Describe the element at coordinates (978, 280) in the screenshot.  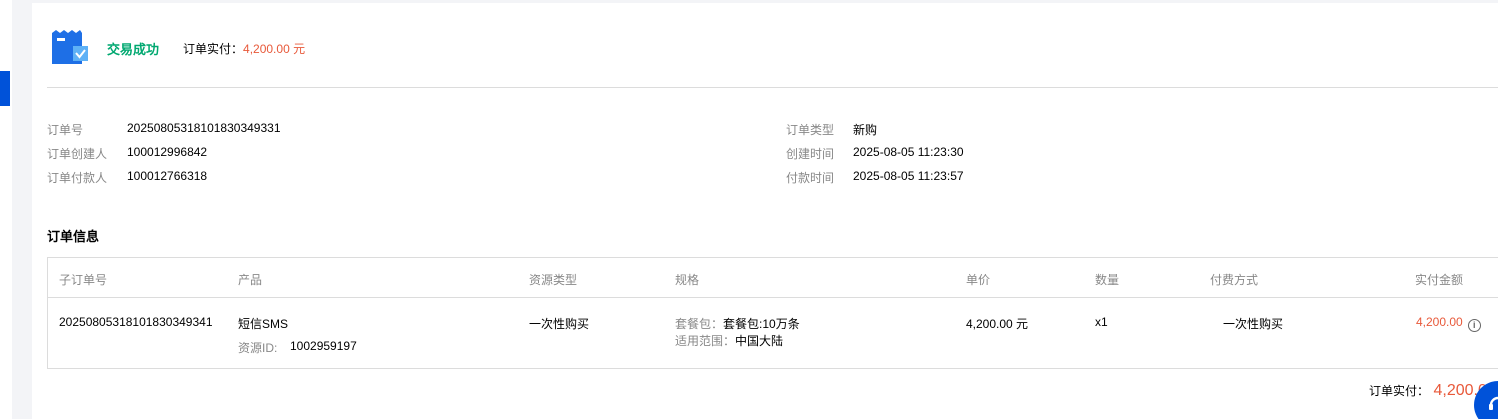
I see `column-header-unit-price: 单价` at that location.